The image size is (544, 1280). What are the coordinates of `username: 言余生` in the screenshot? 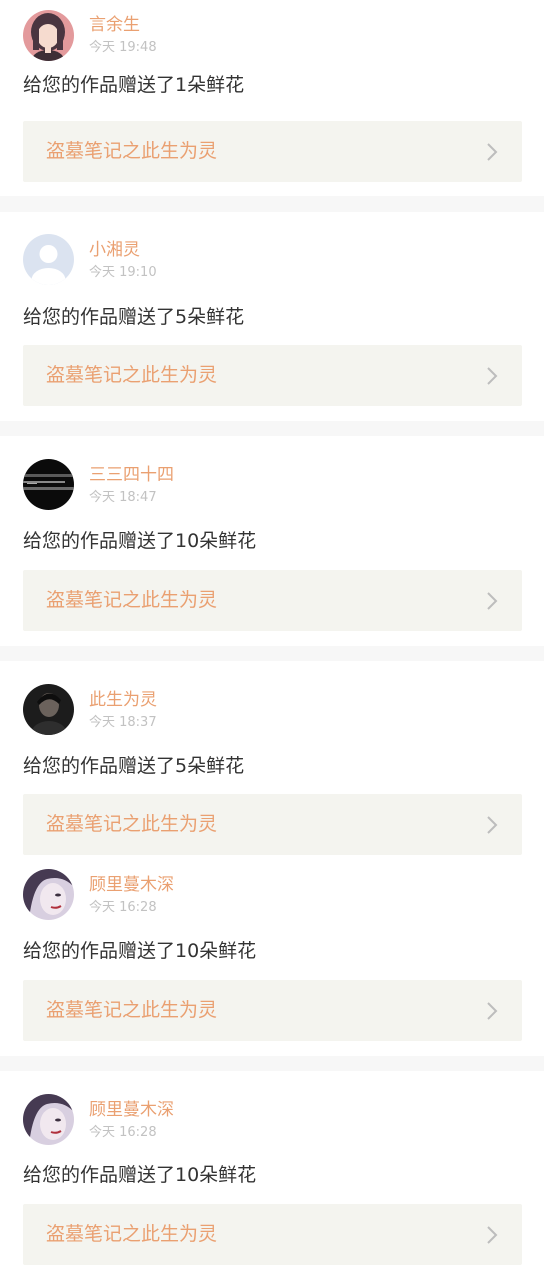 It's located at (114, 25).